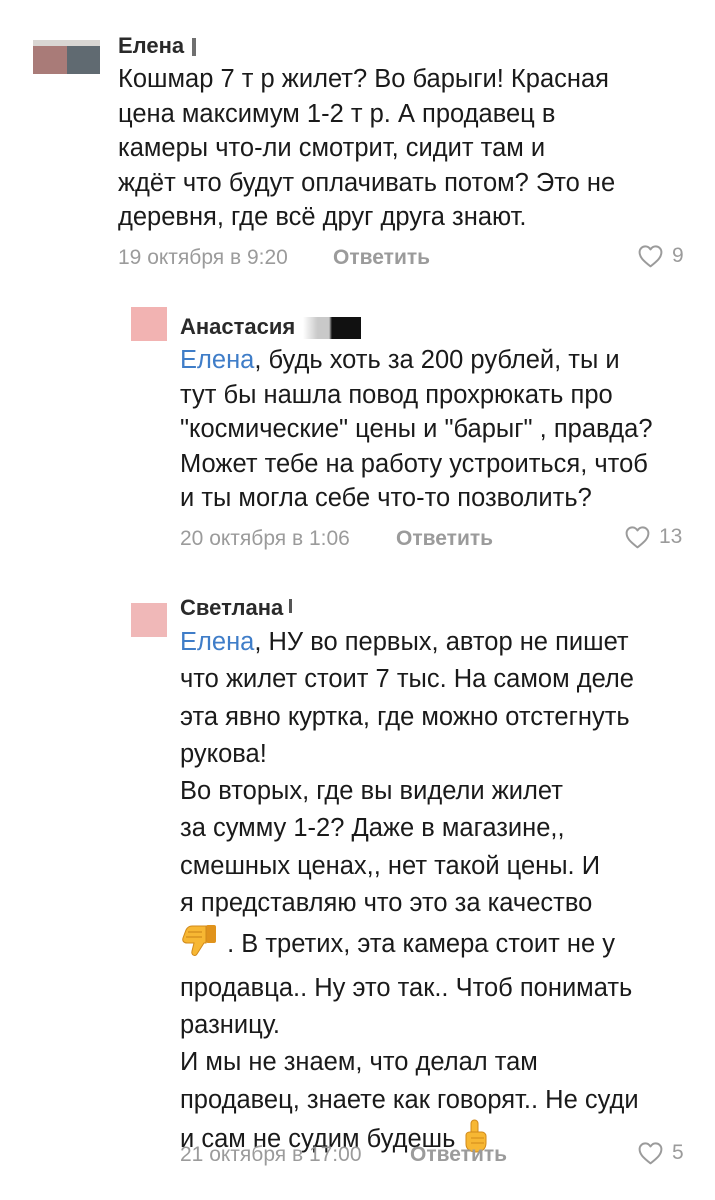 The height and width of the screenshot is (1200, 715). Describe the element at coordinates (157, 46) in the screenshot. I see `comment-author: Елена` at that location.